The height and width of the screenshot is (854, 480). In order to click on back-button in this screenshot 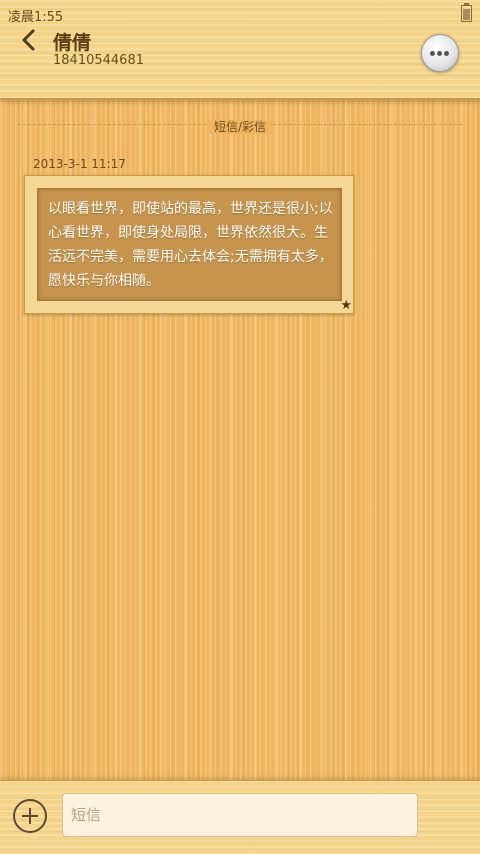, I will do `click(30, 40)`.